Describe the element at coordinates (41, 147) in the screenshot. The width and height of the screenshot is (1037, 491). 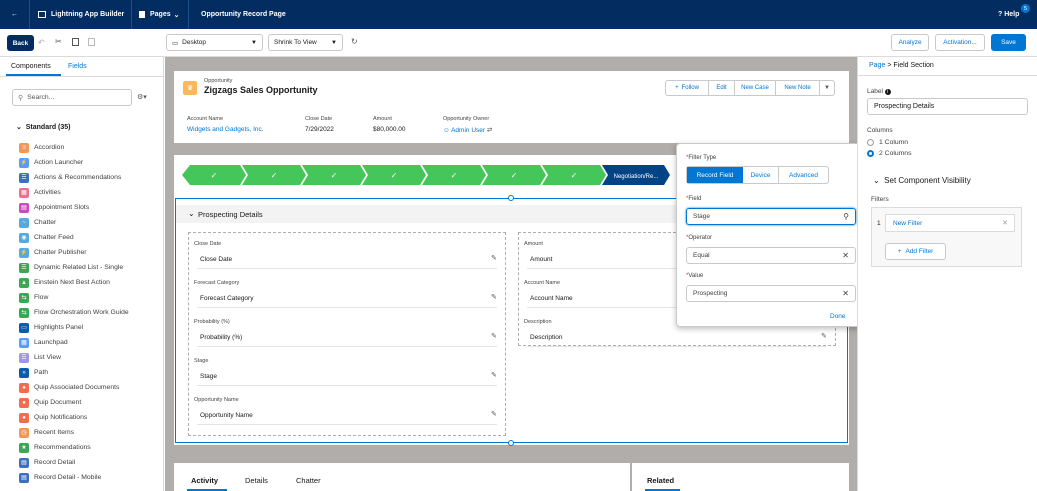
I see `component-item: ≡ Accordion` at that location.